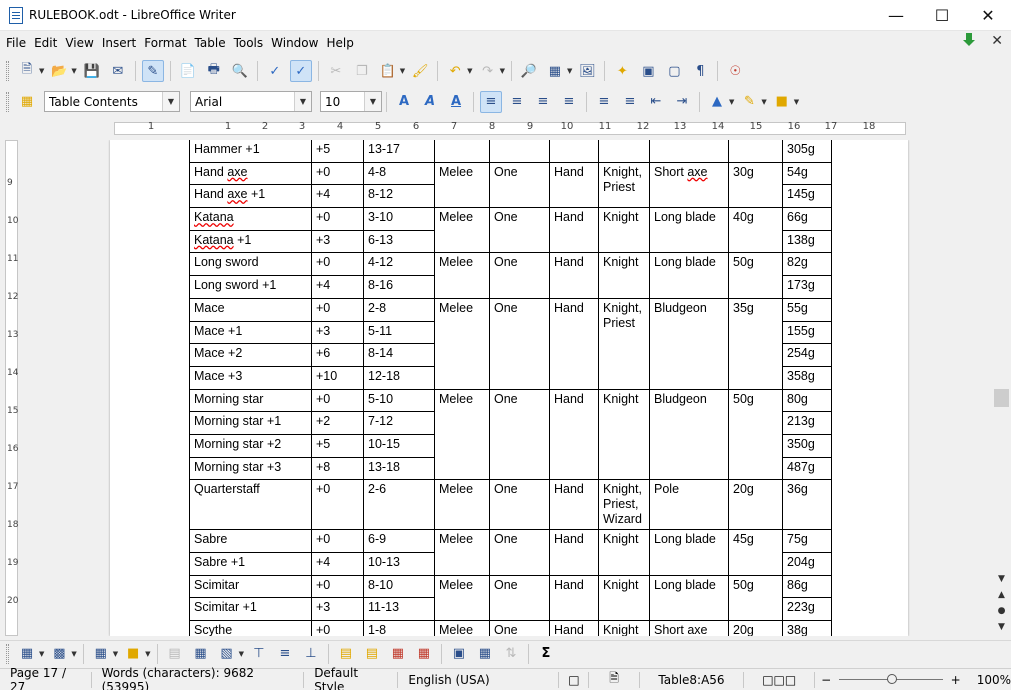 Image resolution: width=1011 pixels, height=690 pixels. I want to click on language-indicator: English (USA), so click(479, 679).